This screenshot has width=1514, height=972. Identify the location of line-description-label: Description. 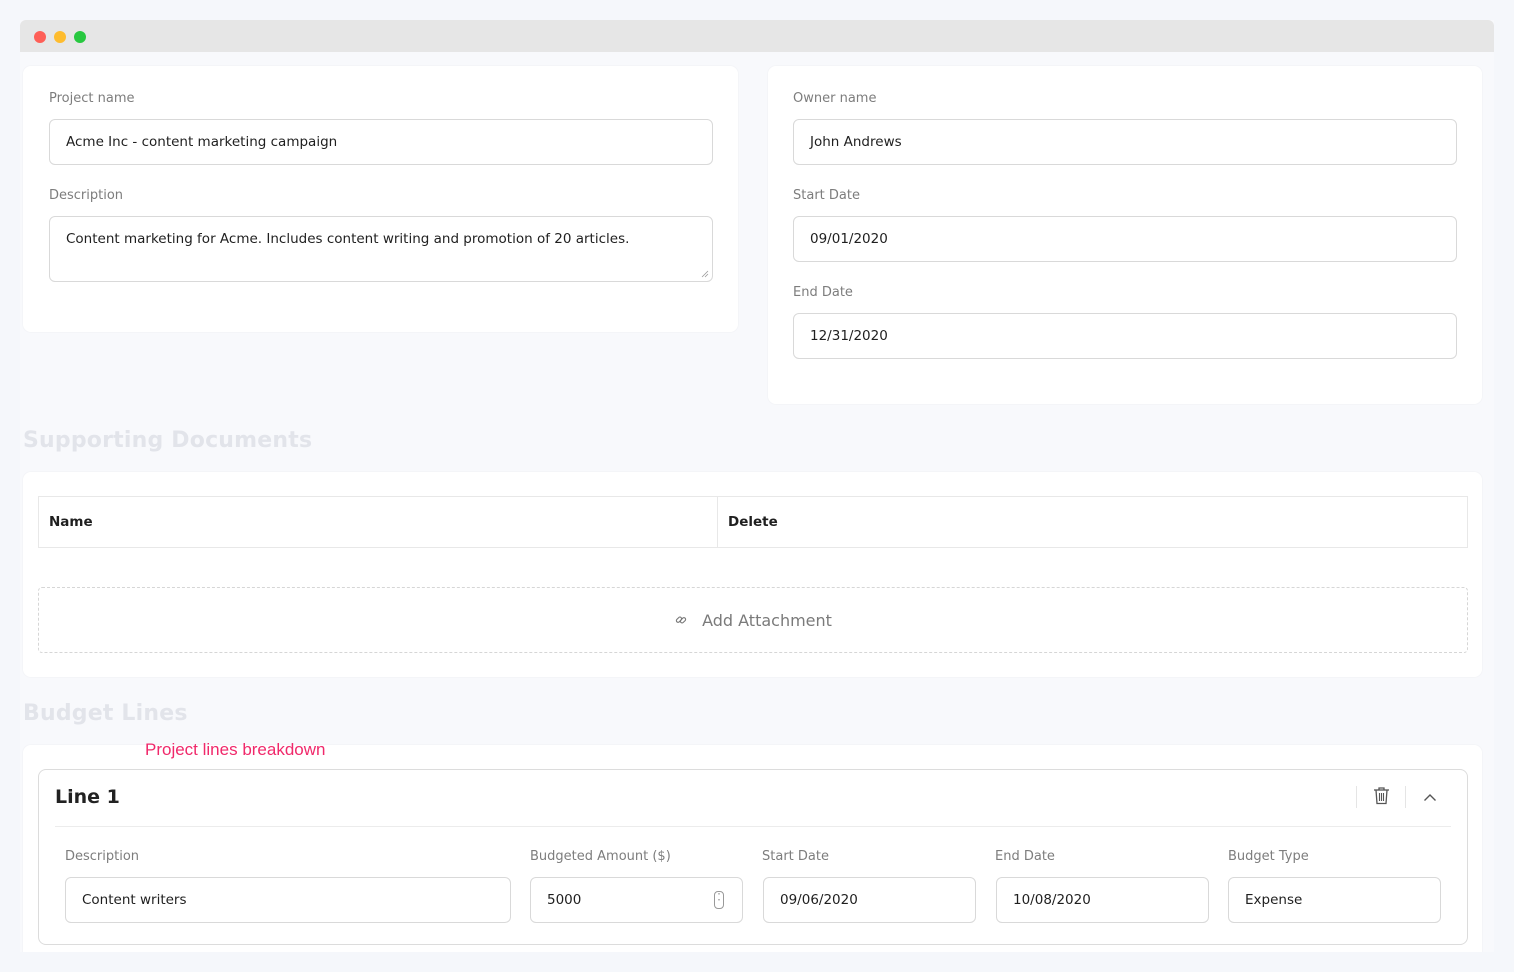
(102, 856).